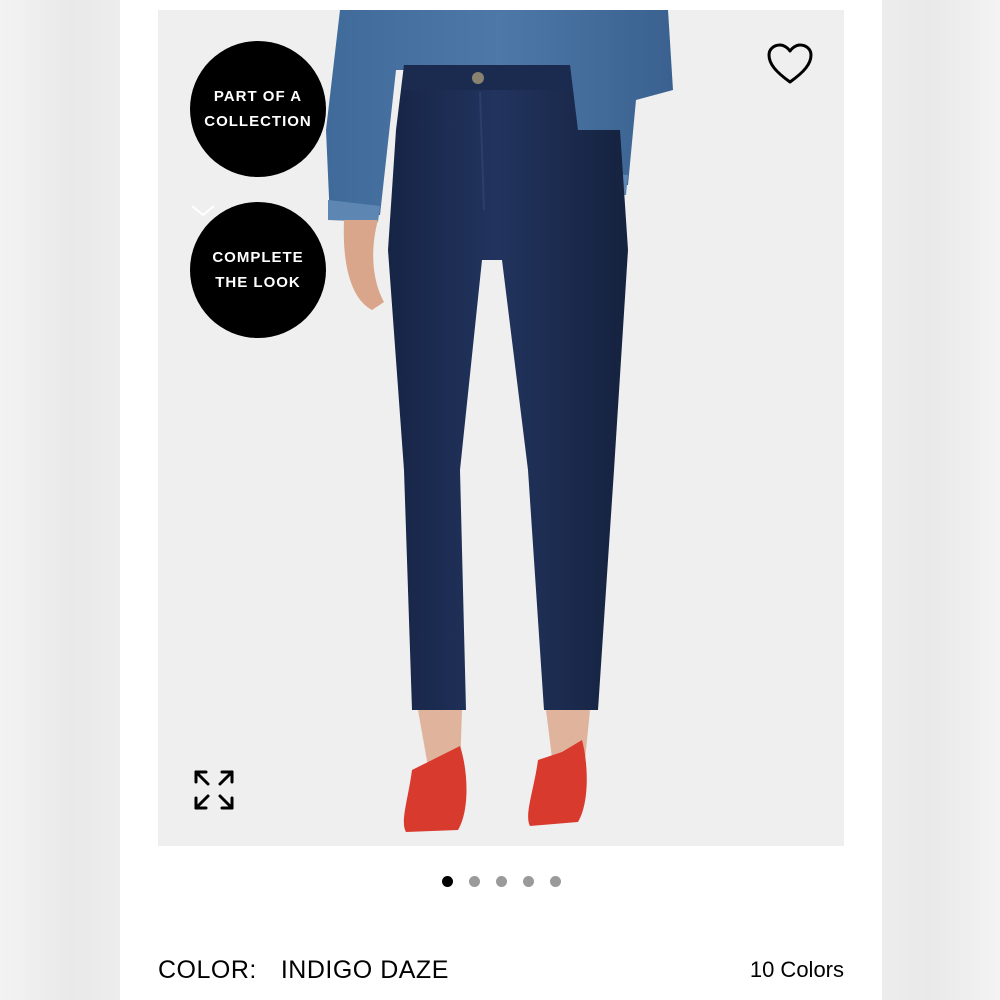 This screenshot has height=1000, width=1000. What do you see at coordinates (258, 270) in the screenshot?
I see `complete-the-look-badge: COMPLETE THE LOOK` at bounding box center [258, 270].